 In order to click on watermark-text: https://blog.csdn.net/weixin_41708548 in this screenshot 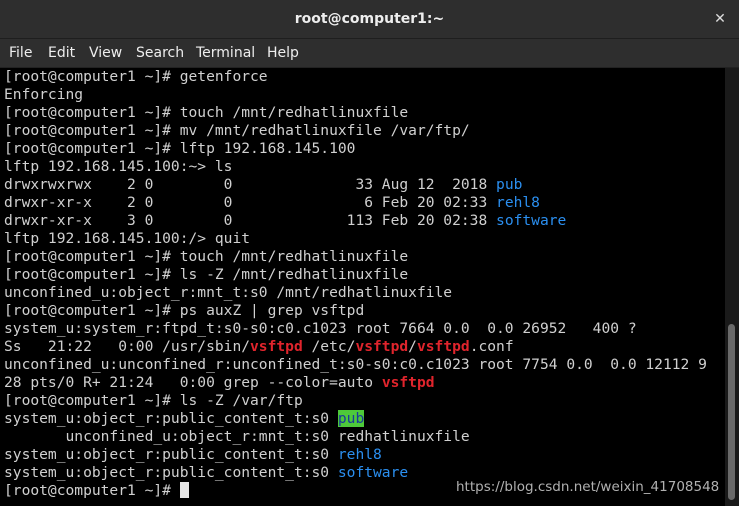, I will do `click(588, 487)`.